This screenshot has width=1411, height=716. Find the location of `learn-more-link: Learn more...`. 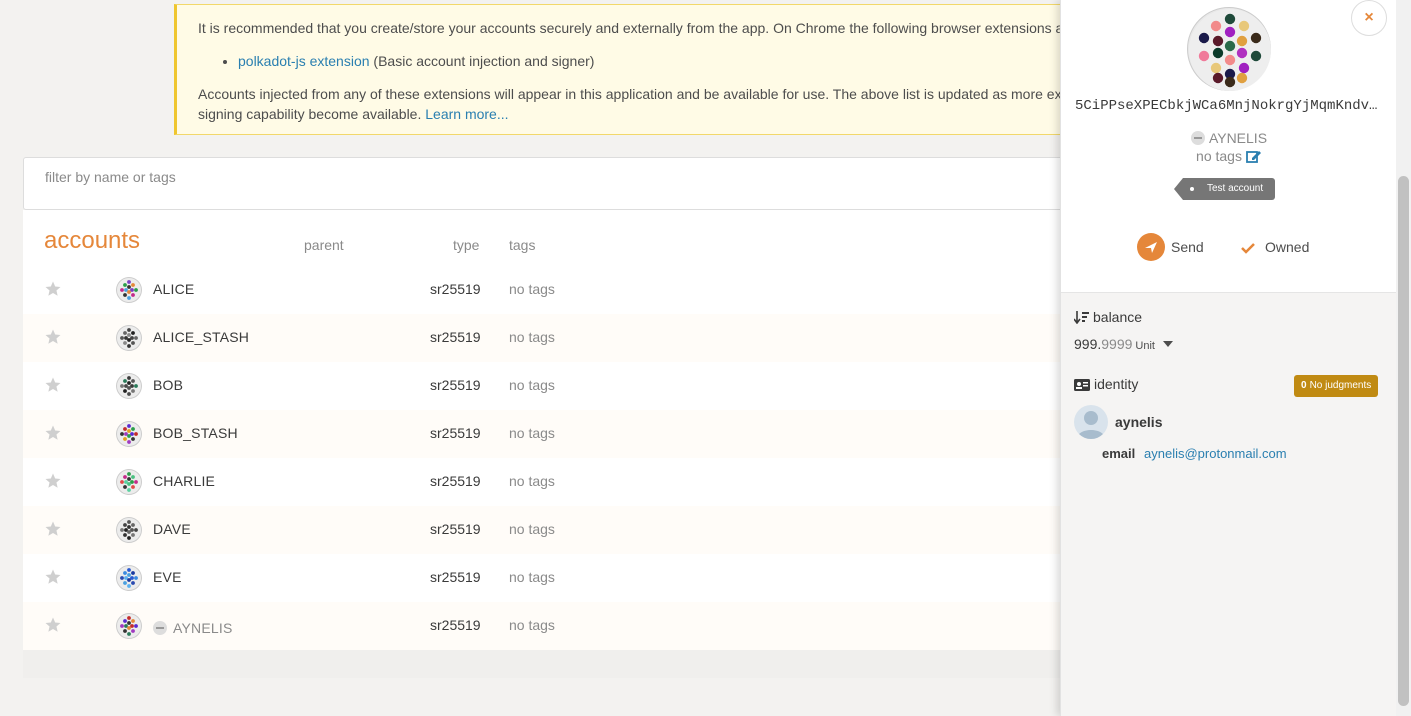

learn-more-link: Learn more... is located at coordinates (466, 114).